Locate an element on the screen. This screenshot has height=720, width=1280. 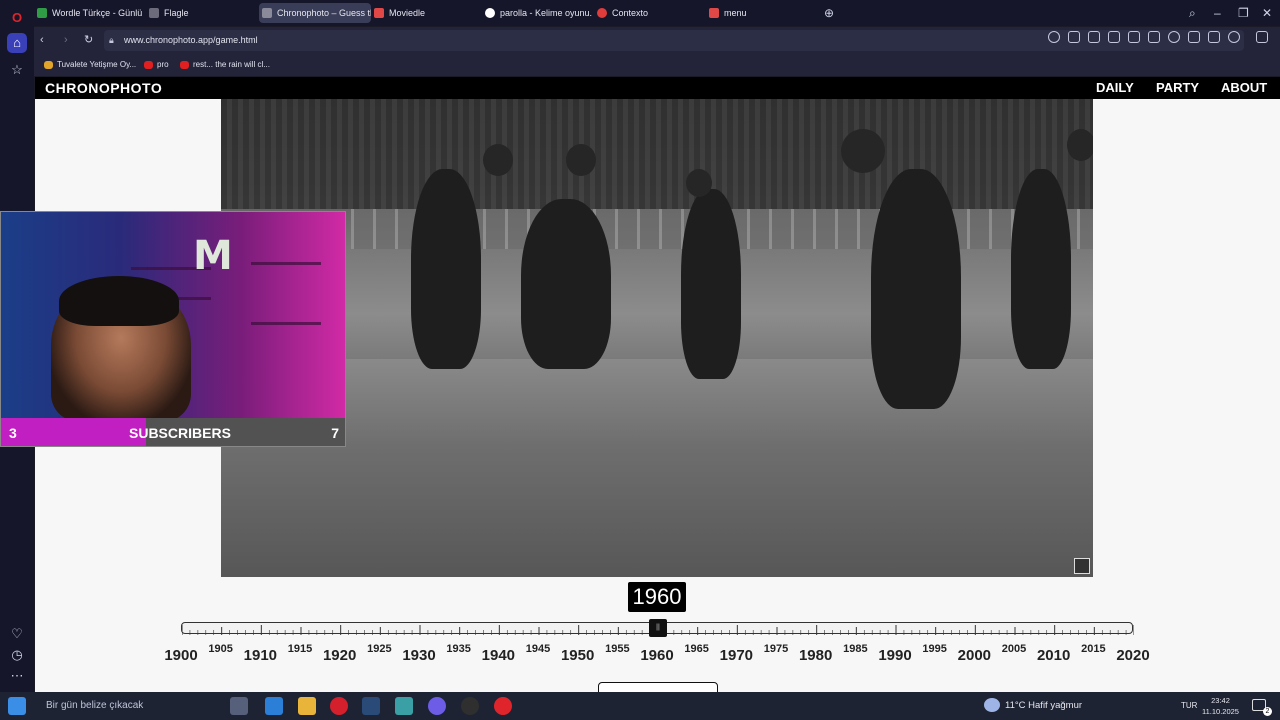
year-display: 1960 is located at coordinates (657, 597).